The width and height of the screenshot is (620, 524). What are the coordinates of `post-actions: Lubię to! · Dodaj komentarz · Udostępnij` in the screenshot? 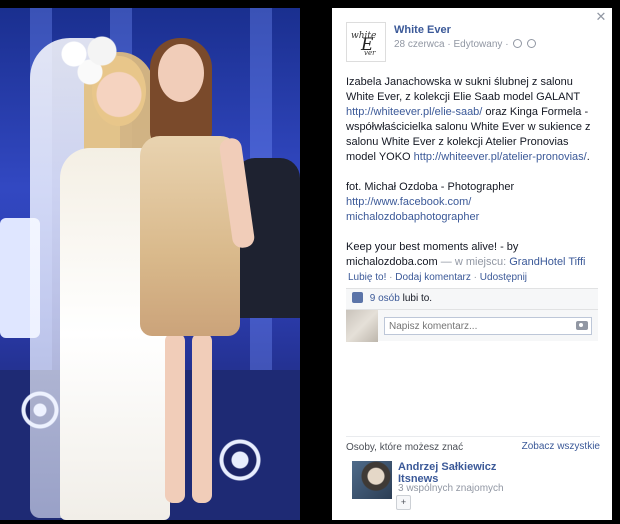 It's located at (437, 277).